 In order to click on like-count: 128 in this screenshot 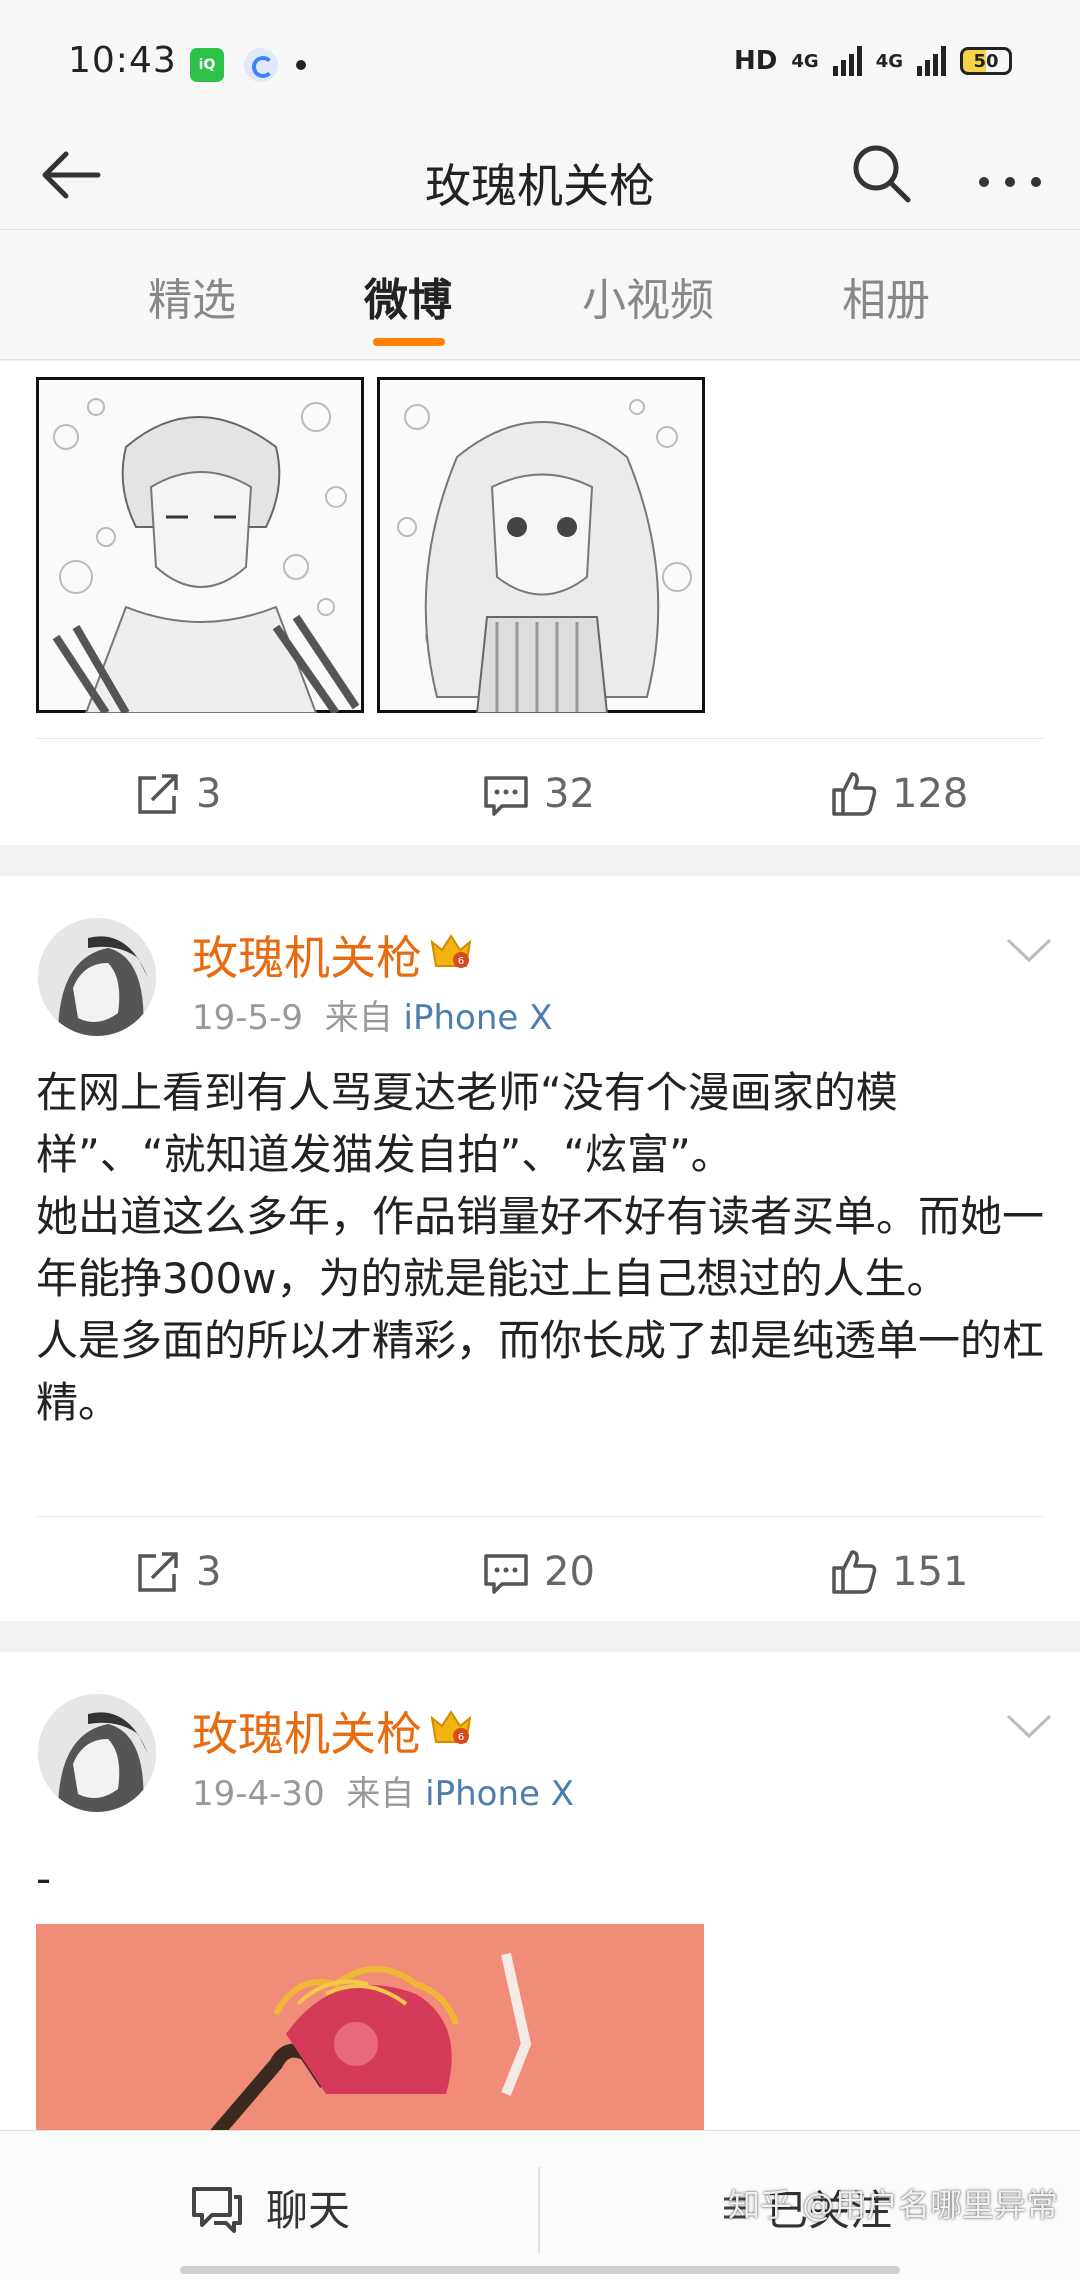, I will do `click(930, 794)`.